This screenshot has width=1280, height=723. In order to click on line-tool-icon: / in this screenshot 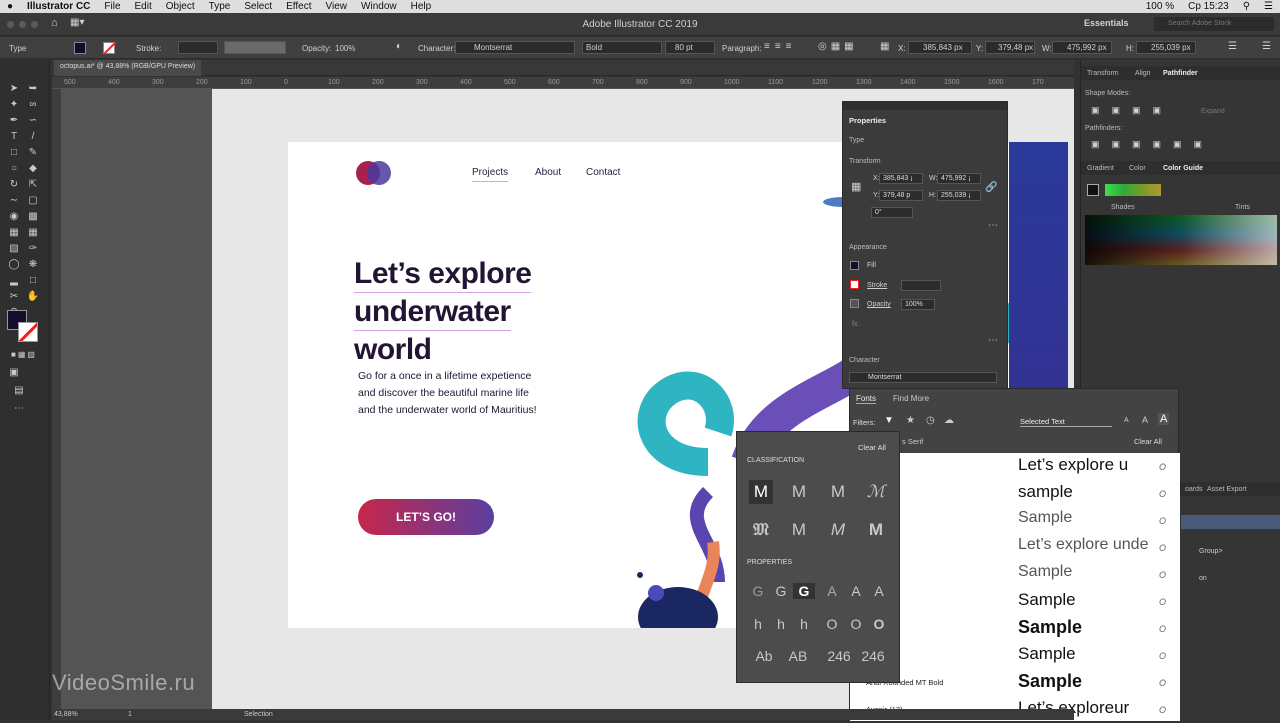, I will do `click(33, 137)`.